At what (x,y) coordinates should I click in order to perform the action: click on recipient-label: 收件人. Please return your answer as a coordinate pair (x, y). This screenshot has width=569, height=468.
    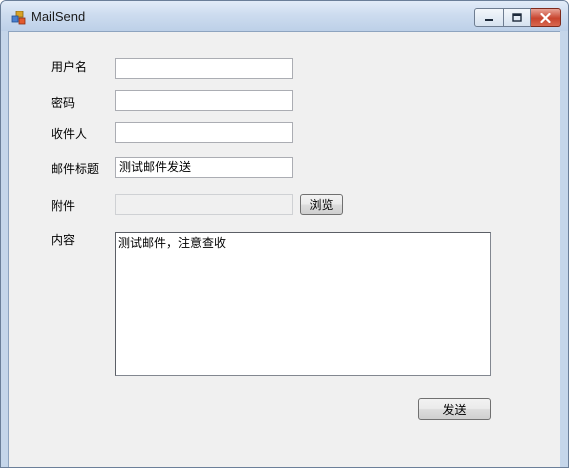
    Looking at the image, I should click on (69, 134).